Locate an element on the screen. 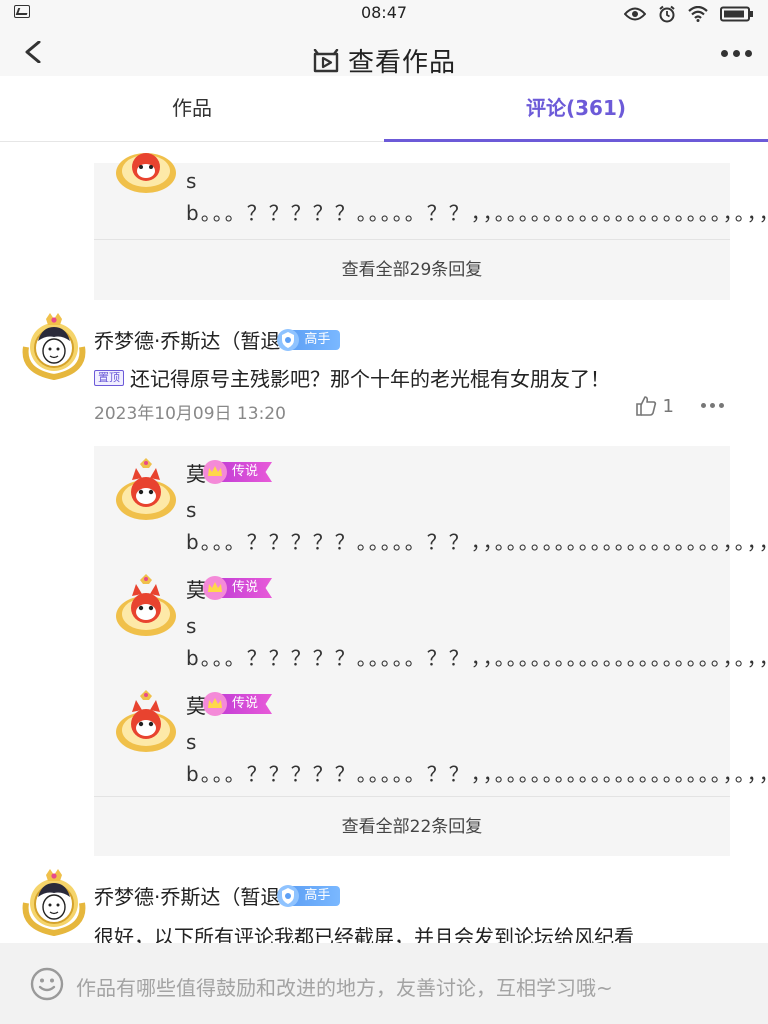 The image size is (768, 1024). comment-body: 置顶 还记得原号主残影吧？那个十年的老光棍有女朋友了！ is located at coordinates (352, 377).